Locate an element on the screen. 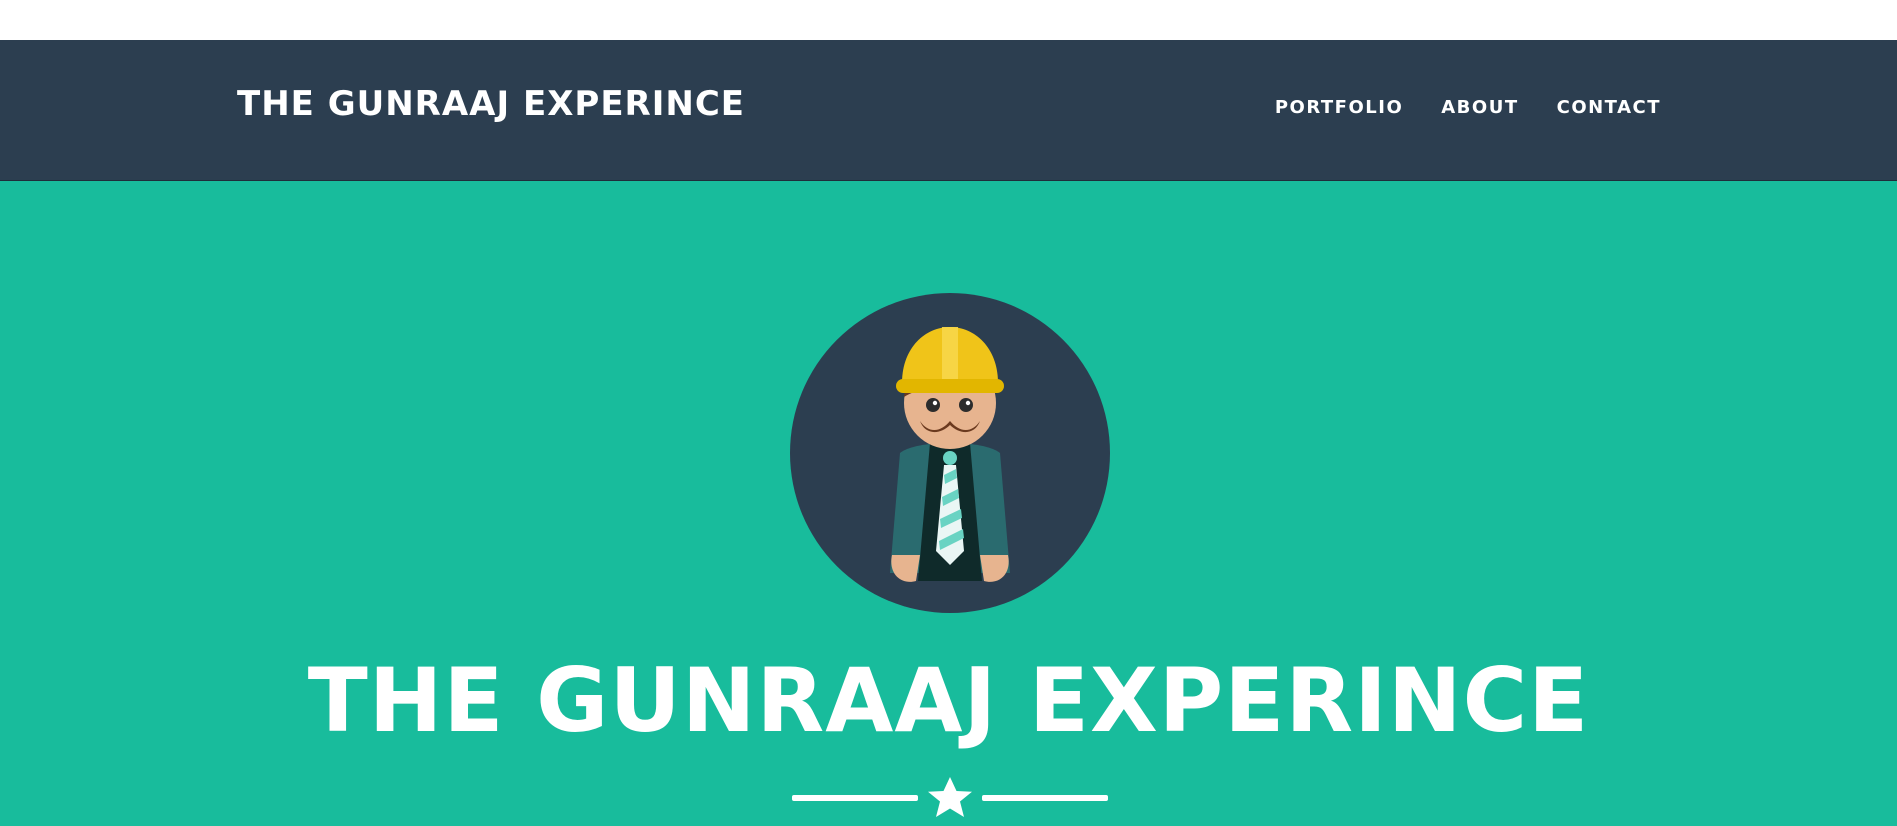  nav-item-about: ABOUT is located at coordinates (1479, 108).